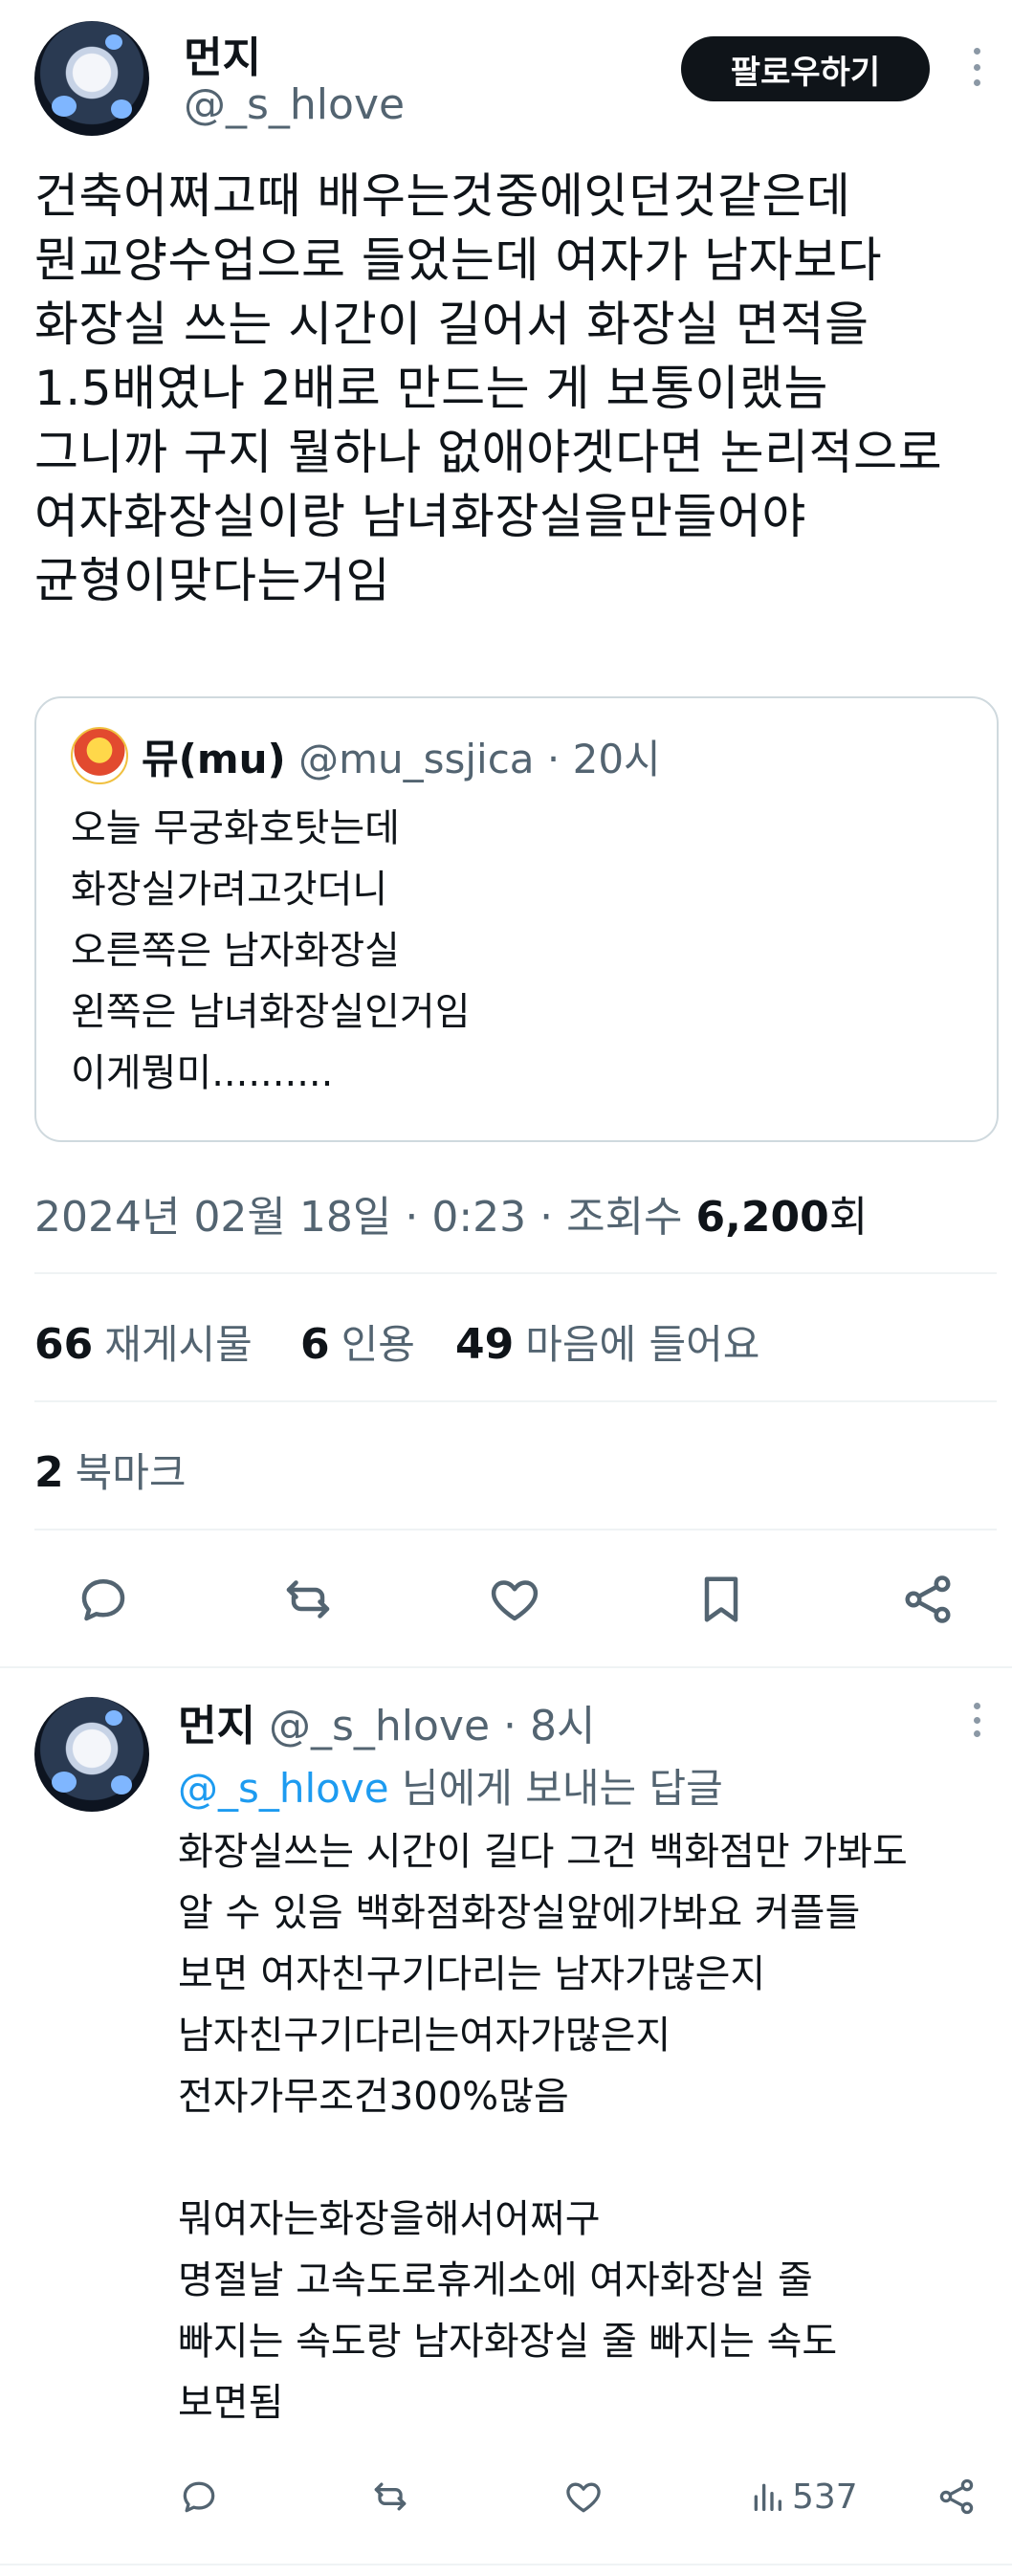  I want to click on bar-chart-icon, so click(767, 2496).